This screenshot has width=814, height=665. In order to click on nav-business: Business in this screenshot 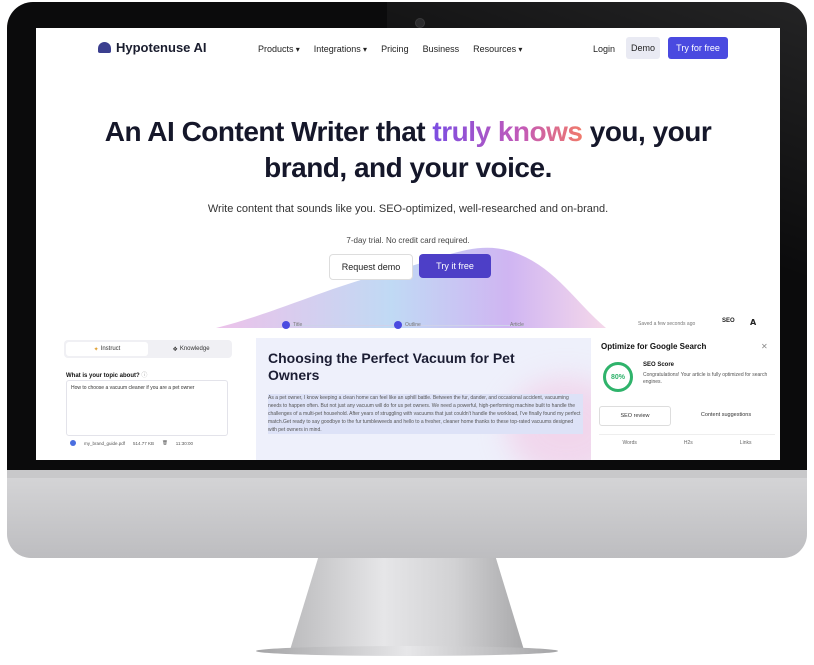, I will do `click(441, 49)`.